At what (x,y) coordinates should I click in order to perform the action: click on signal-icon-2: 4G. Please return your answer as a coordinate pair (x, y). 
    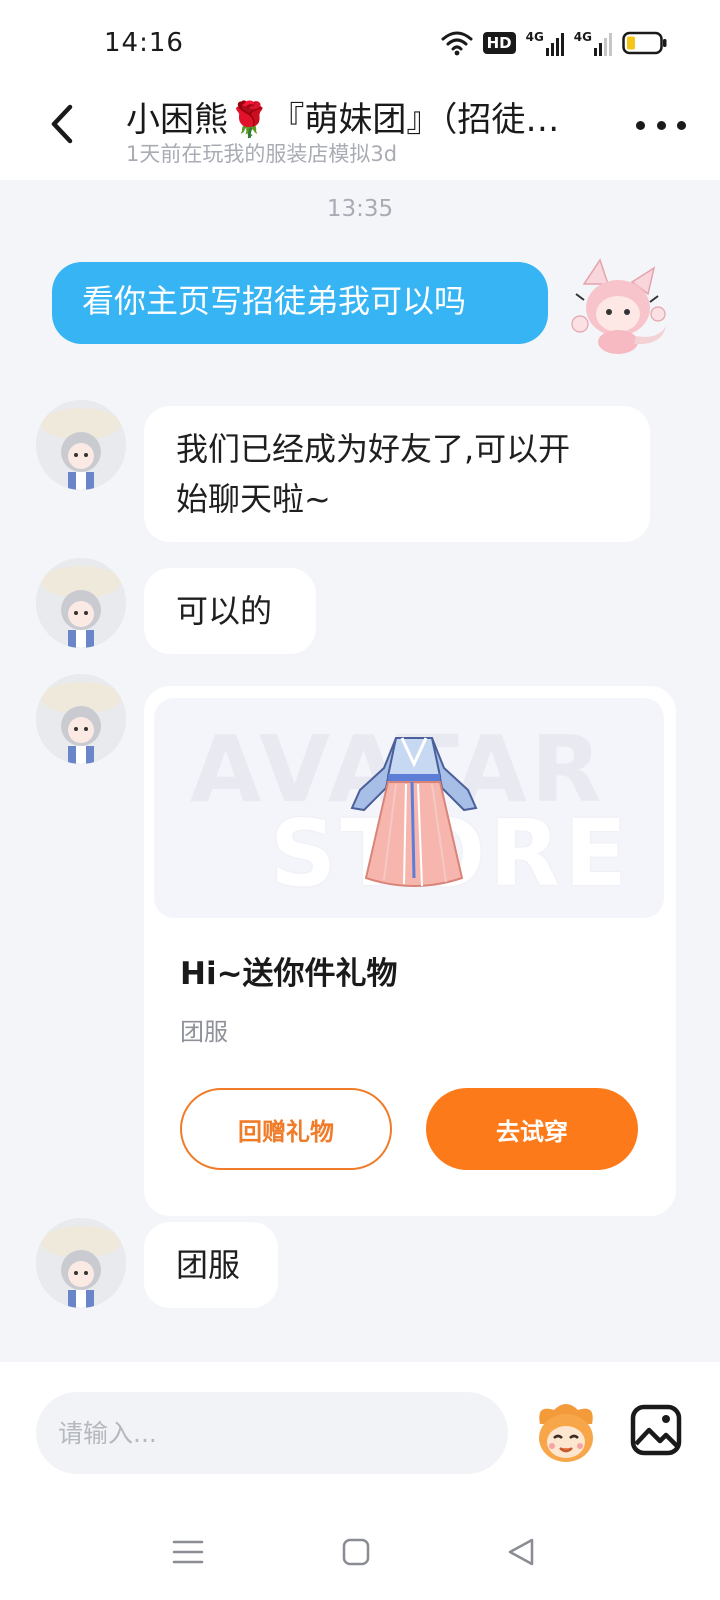
    Looking at the image, I should click on (593, 43).